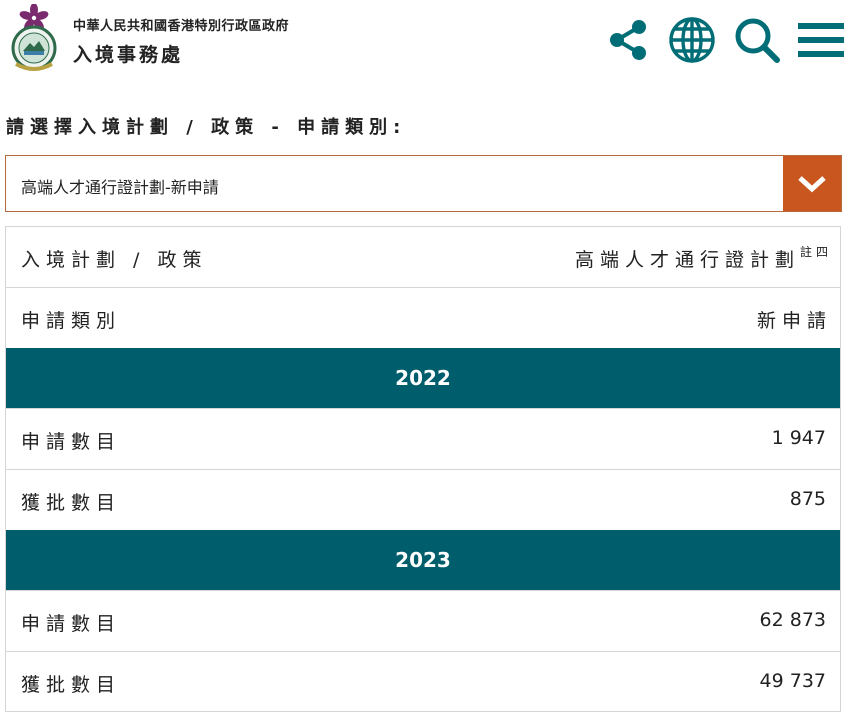 This screenshot has width=849, height=721. I want to click on table-row: 申請數目 62 873, so click(423, 620).